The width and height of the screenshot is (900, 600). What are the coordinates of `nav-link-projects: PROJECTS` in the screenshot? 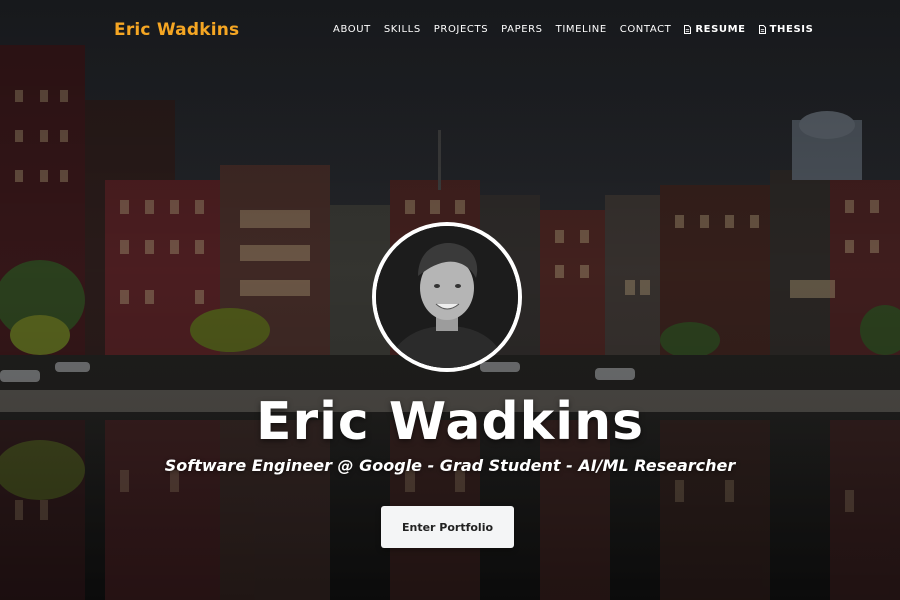 It's located at (461, 29).